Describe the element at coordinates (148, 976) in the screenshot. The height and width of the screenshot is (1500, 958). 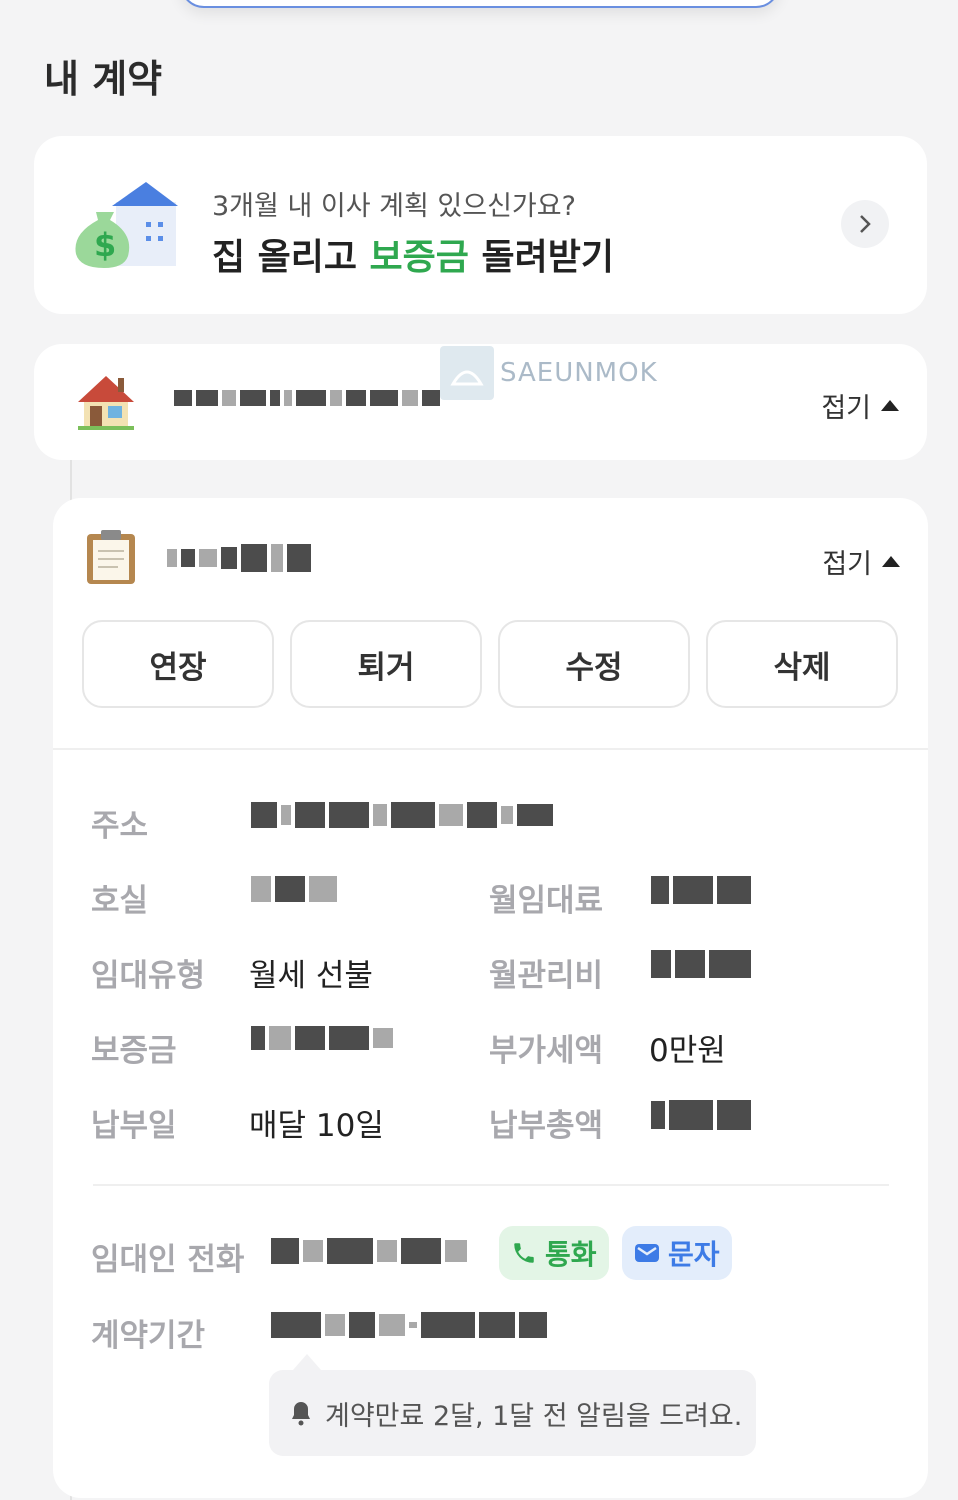
I see `lease-type-label: 임대유형` at that location.